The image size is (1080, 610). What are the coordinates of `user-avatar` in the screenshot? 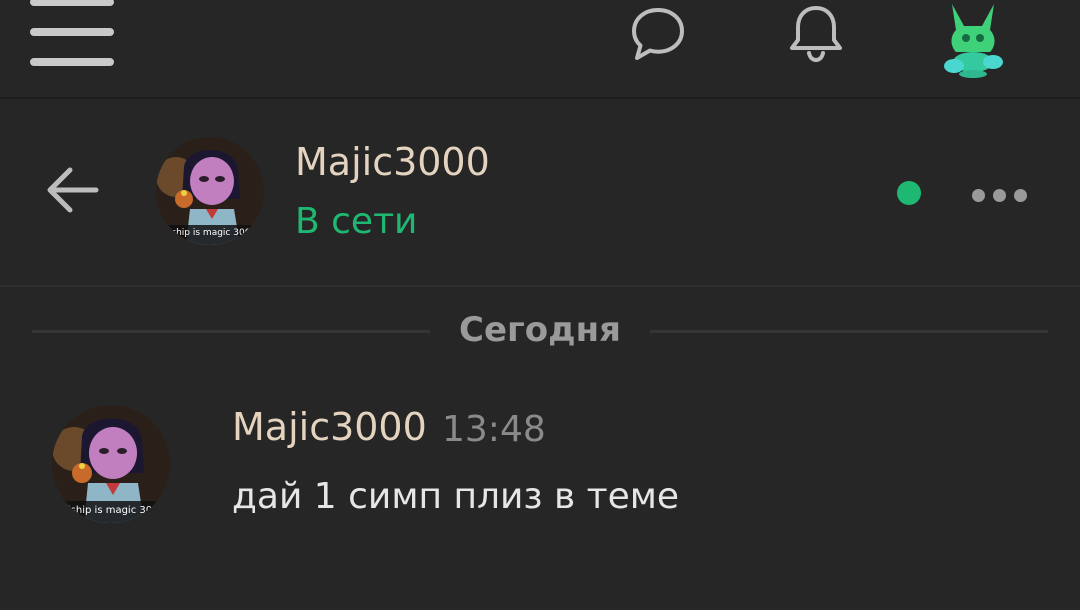 It's located at (973, 39).